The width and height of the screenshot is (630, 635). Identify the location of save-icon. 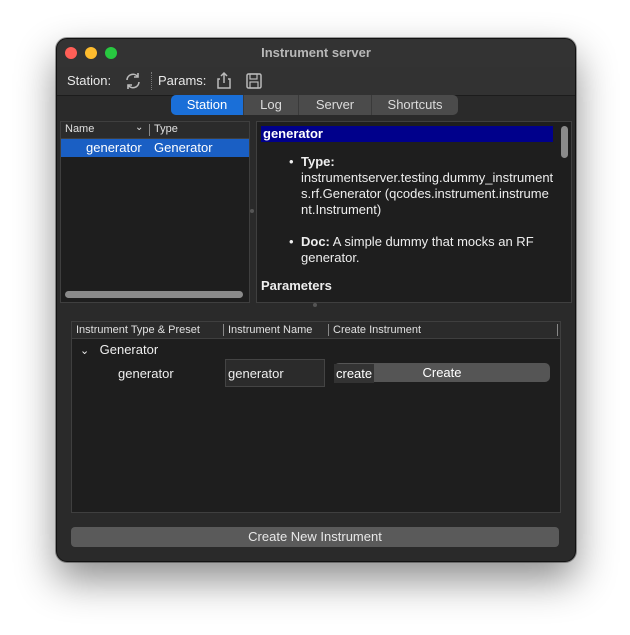
(254, 81).